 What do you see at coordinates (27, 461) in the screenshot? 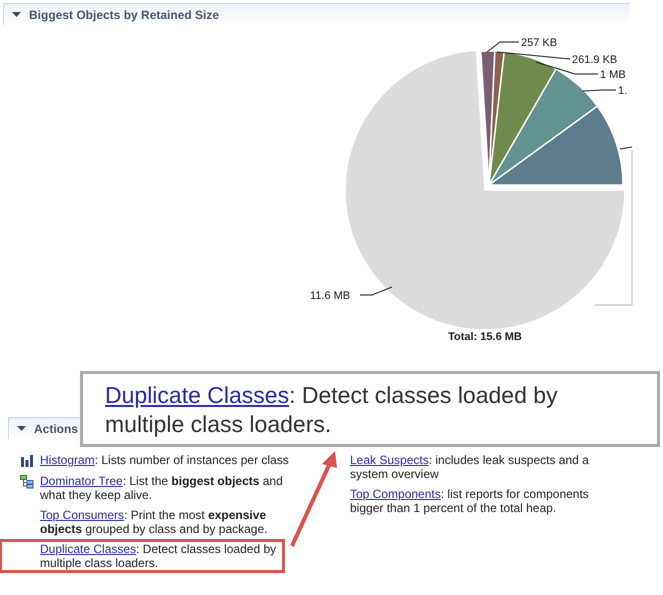
I see `bar-chart-icon` at bounding box center [27, 461].